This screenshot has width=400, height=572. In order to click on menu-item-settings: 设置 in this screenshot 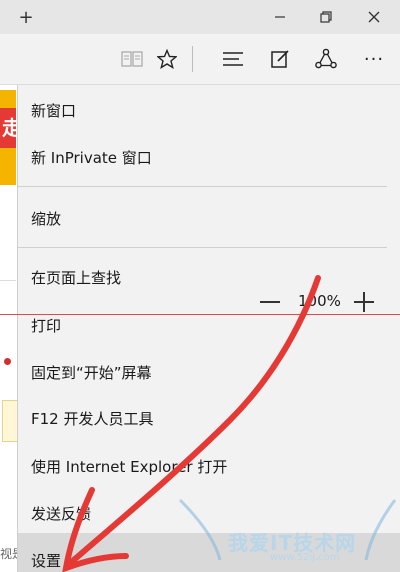, I will do `click(46, 560)`.